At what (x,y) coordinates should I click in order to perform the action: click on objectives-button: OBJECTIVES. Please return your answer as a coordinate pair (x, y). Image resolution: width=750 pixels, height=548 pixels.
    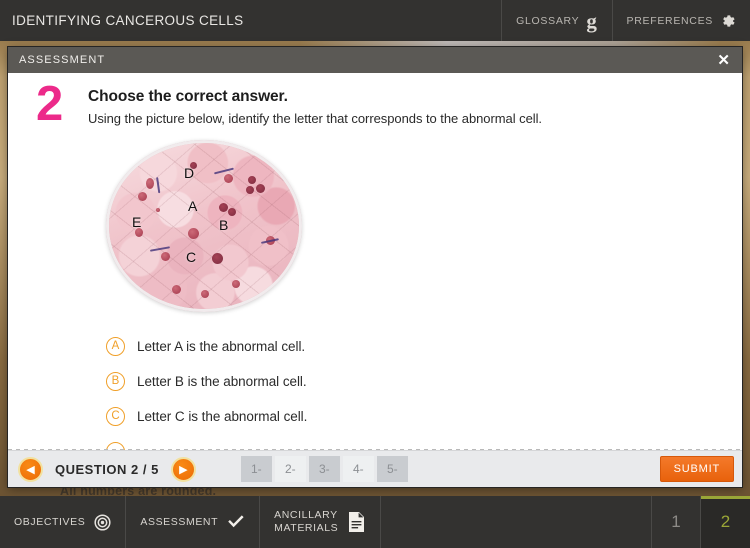
    Looking at the image, I should click on (63, 522).